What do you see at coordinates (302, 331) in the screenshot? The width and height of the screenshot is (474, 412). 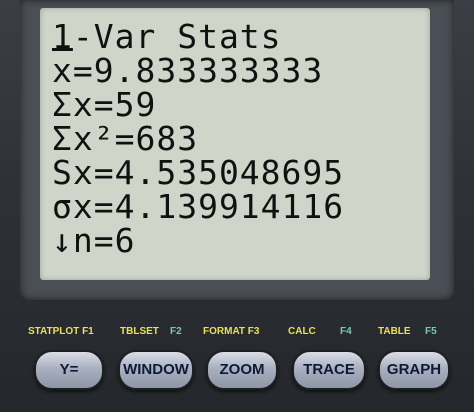 I see `calc-label: CALC` at bounding box center [302, 331].